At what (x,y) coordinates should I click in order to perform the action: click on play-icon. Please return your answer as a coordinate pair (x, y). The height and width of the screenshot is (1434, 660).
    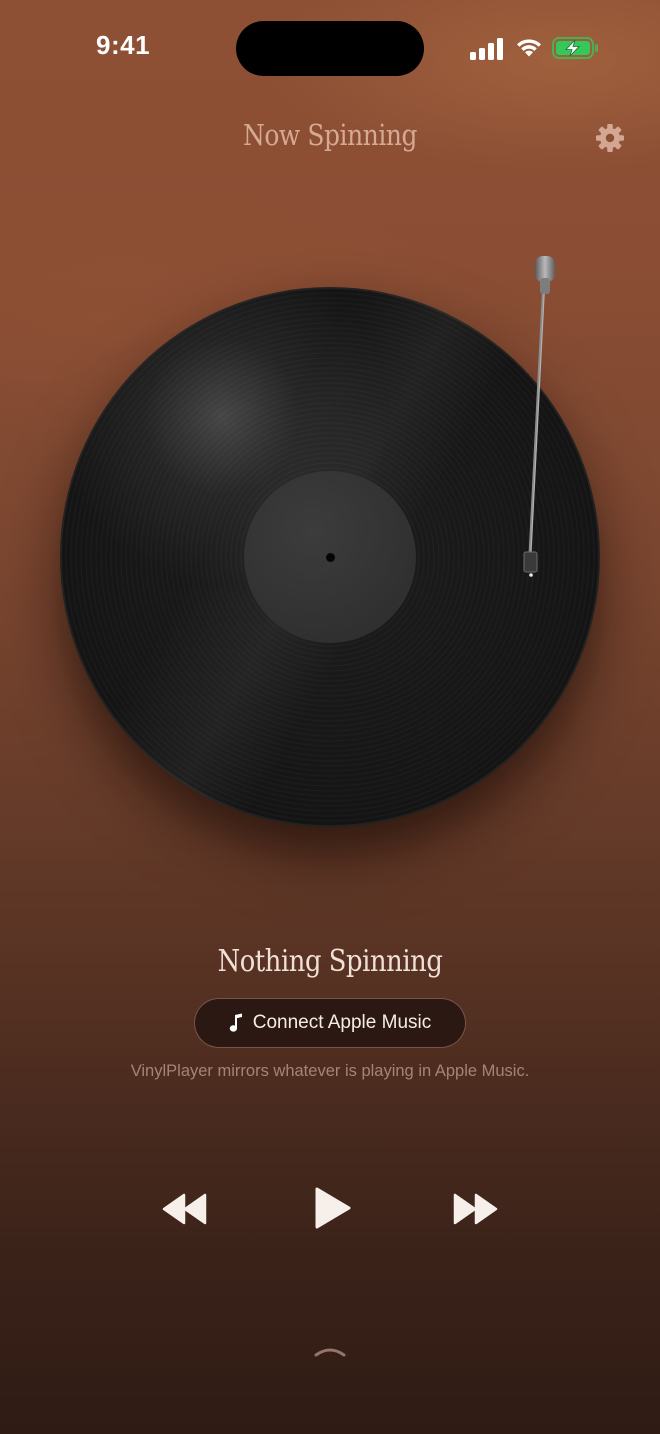
    Looking at the image, I should click on (332, 1208).